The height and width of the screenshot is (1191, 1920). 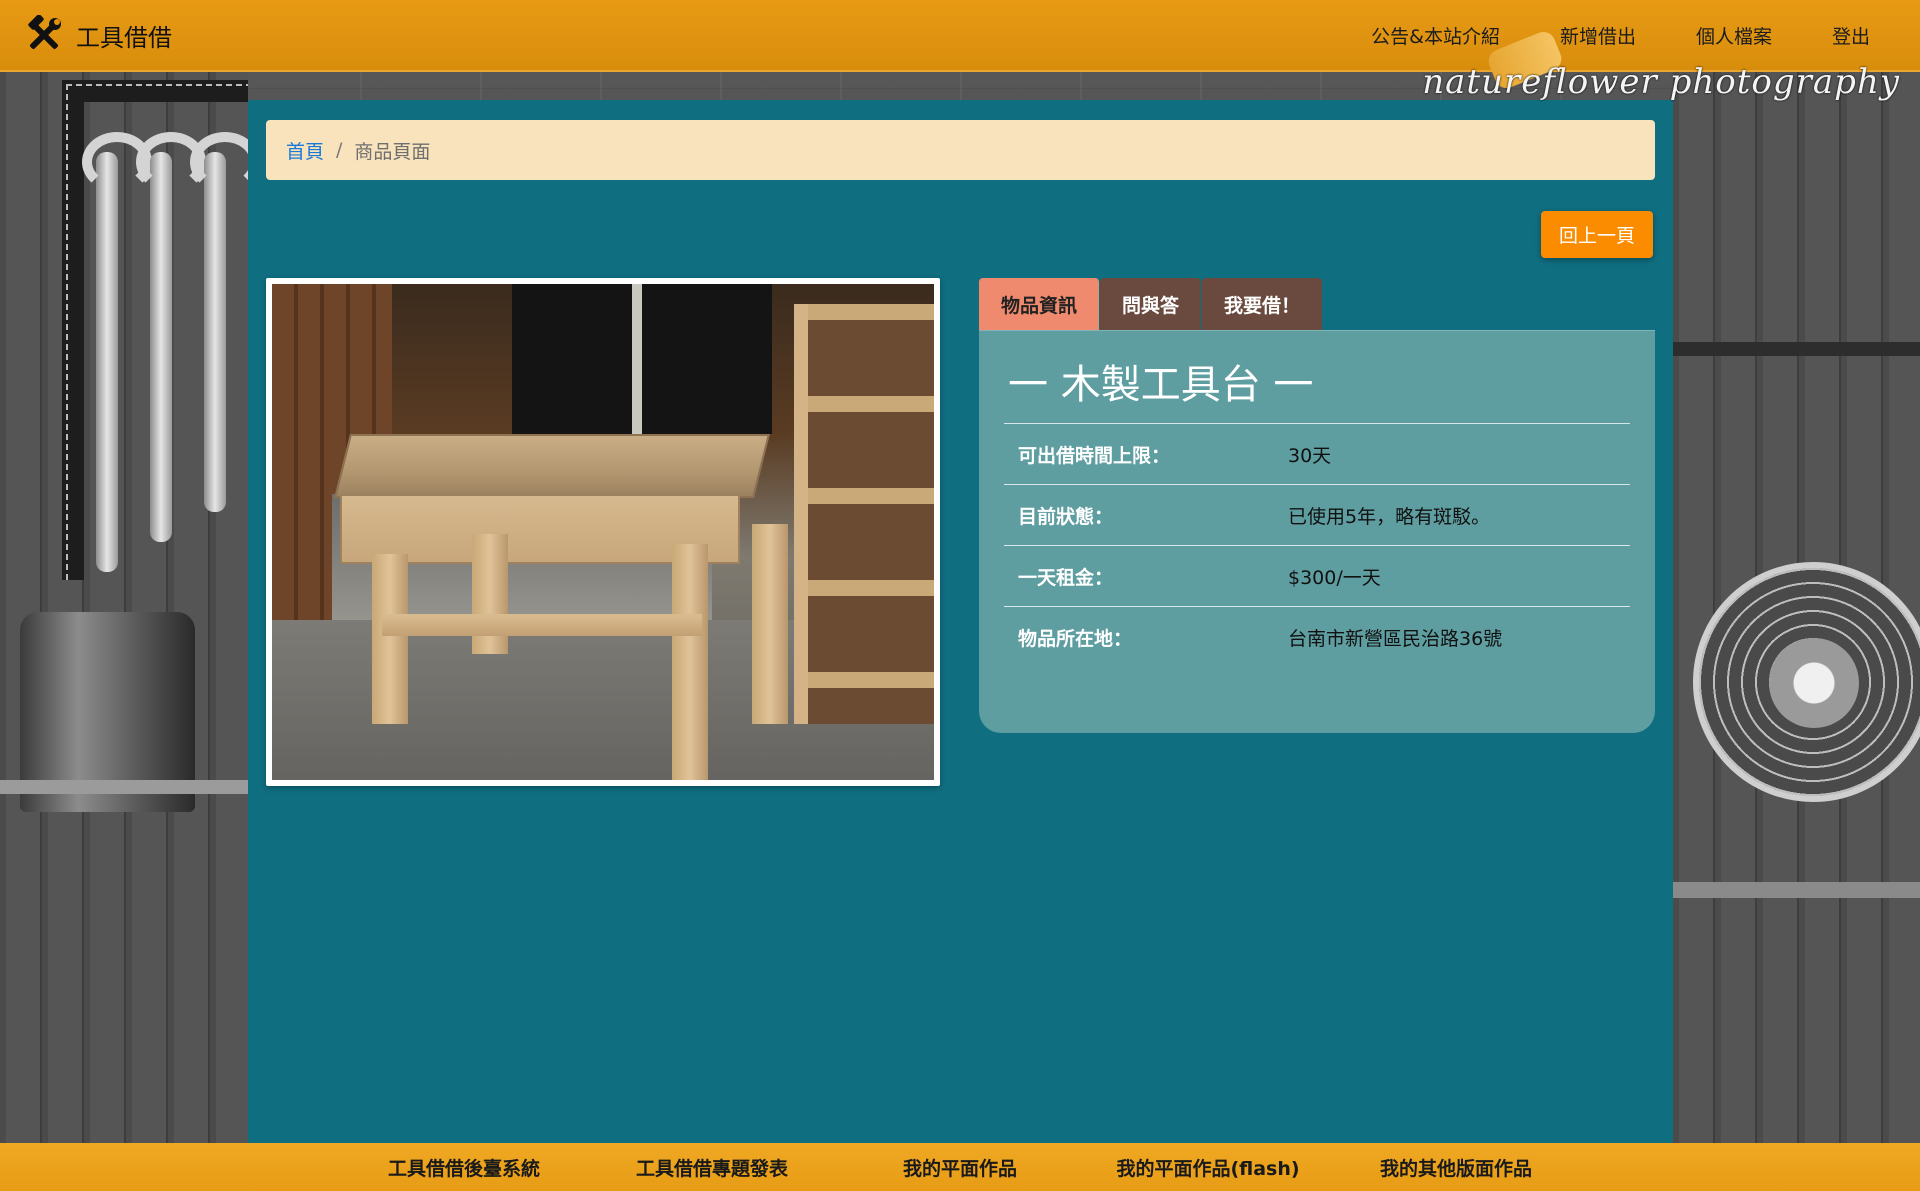 What do you see at coordinates (1334, 577) in the screenshot?
I see `field-value: $300/一天` at bounding box center [1334, 577].